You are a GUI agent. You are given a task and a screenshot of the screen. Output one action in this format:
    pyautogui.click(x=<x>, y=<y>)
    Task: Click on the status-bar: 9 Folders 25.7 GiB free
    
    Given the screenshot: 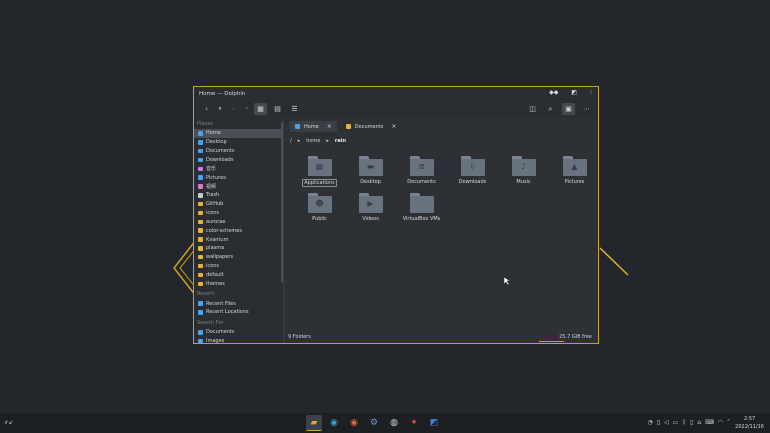 What is the action you would take?
    pyautogui.click(x=440, y=337)
    